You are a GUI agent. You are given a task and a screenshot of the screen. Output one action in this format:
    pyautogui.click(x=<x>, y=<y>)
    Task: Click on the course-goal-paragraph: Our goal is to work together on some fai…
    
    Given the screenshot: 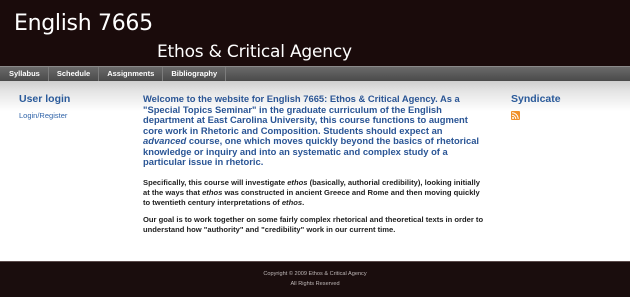 What is the action you would take?
    pyautogui.click(x=313, y=224)
    